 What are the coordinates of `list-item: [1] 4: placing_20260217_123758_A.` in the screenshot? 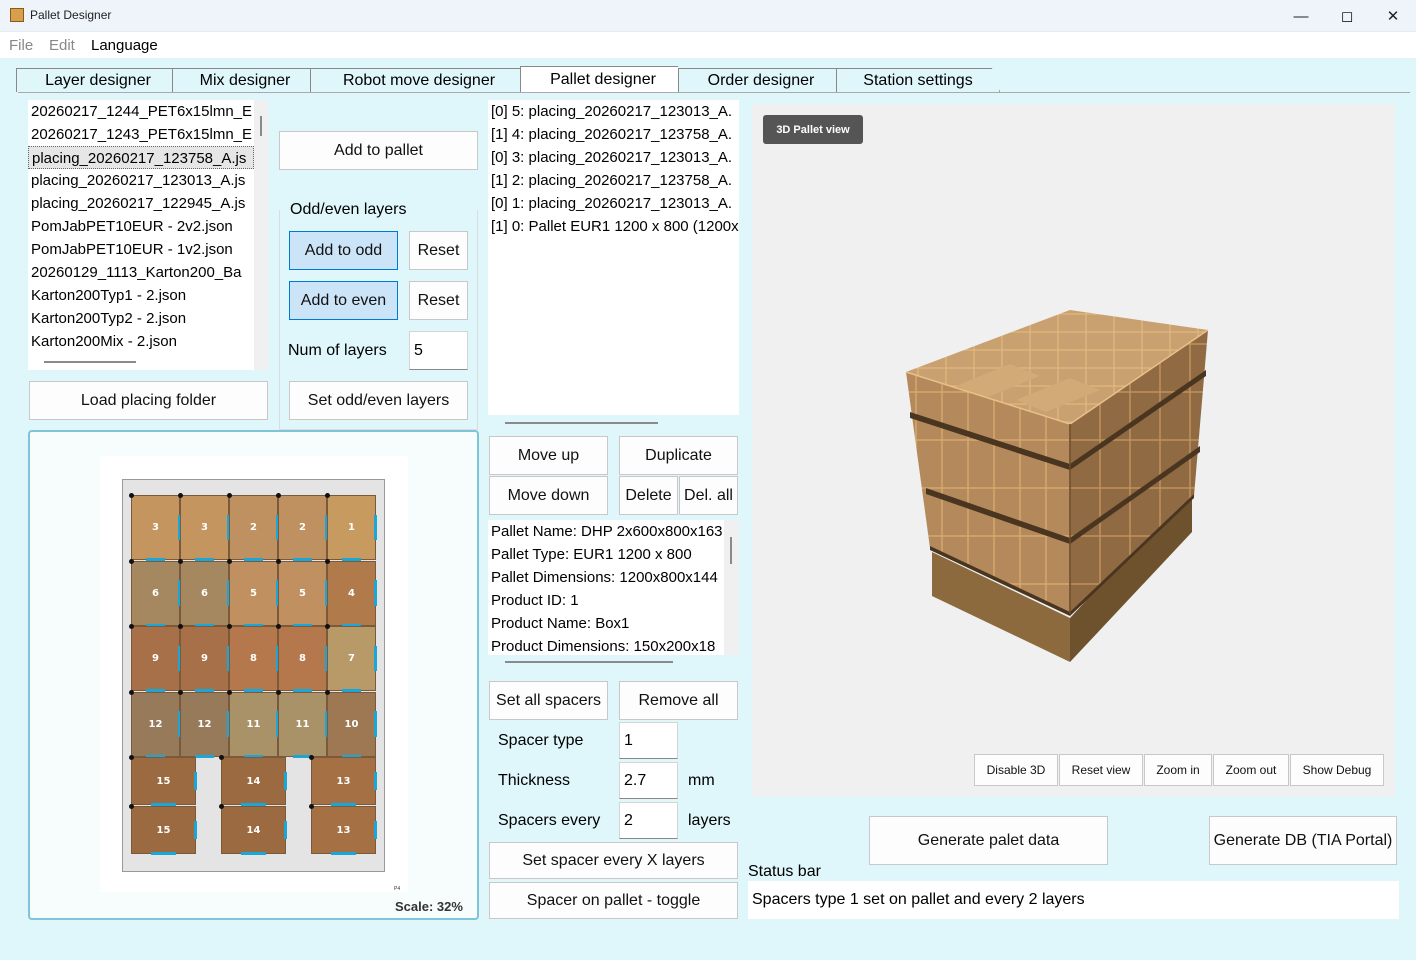 It's located at (613, 134).